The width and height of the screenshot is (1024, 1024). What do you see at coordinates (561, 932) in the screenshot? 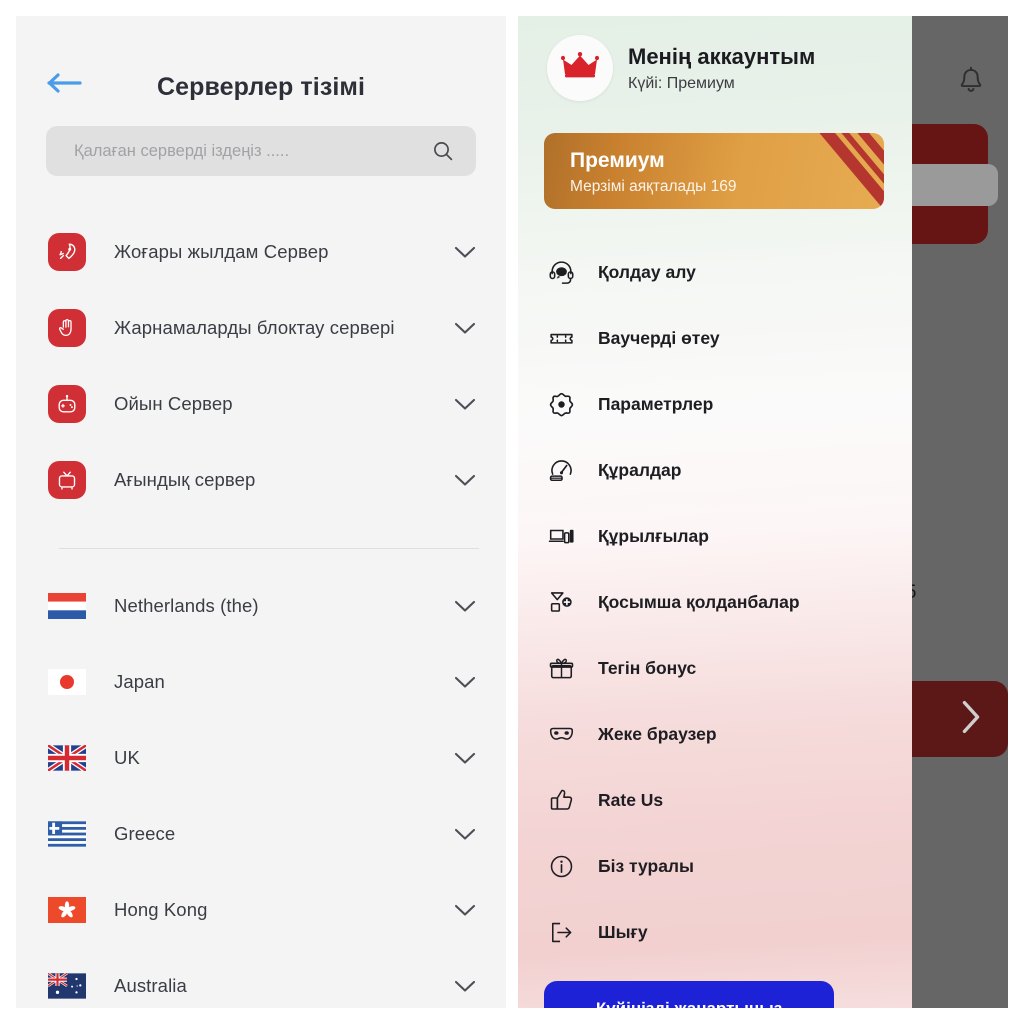
I see `logout-icon` at bounding box center [561, 932].